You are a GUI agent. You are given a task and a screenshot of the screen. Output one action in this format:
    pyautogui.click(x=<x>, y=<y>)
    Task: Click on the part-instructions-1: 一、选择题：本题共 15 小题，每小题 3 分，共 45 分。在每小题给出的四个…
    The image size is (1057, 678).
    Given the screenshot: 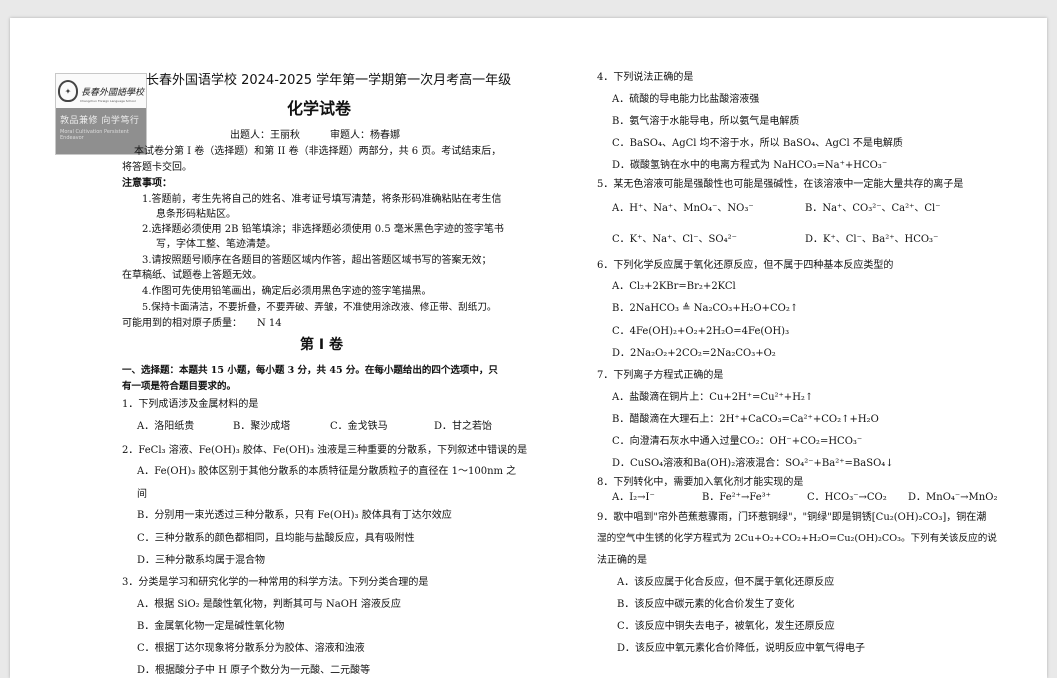 What is the action you would take?
    pyautogui.click(x=310, y=370)
    